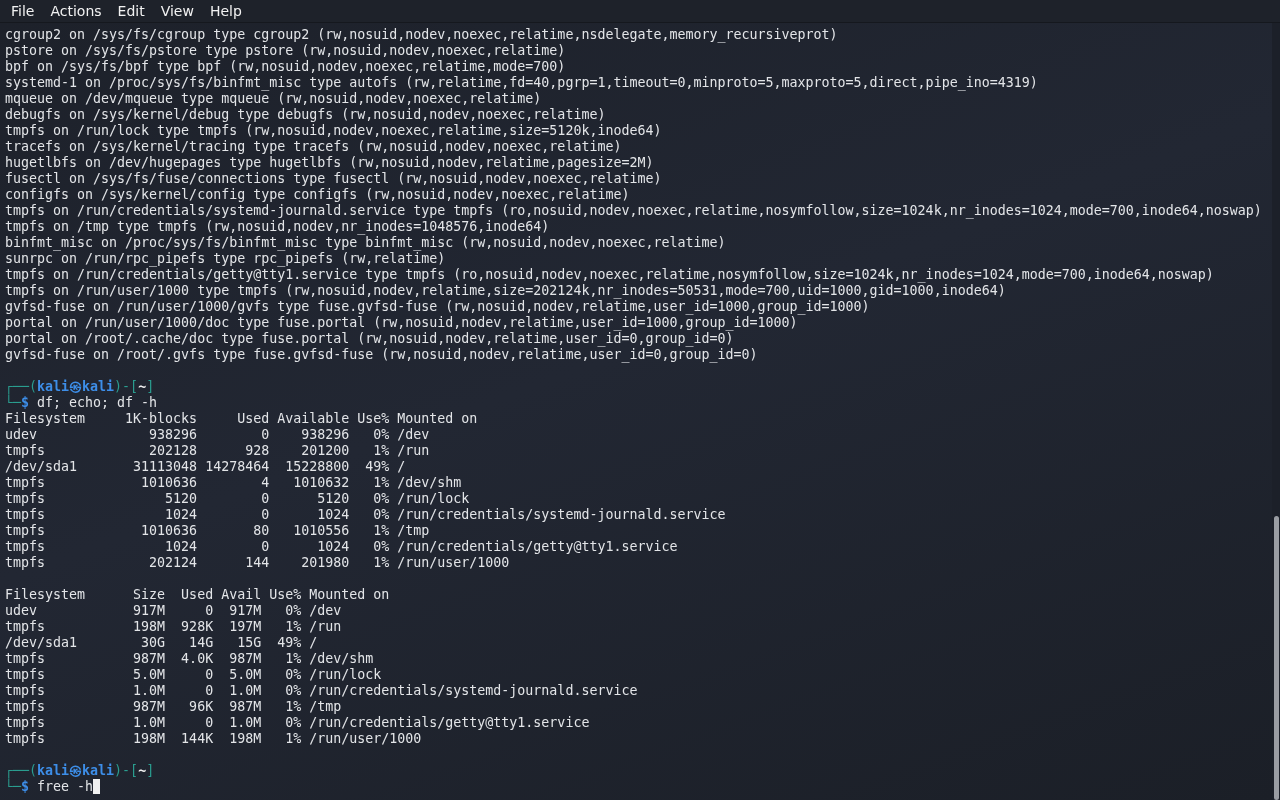  I want to click on output-line: portal on /run/user/1000/doc type fuse.portal (rw,nosuid,nodev,relatime,user_id=1000,group_id=1000), so click(402, 323).